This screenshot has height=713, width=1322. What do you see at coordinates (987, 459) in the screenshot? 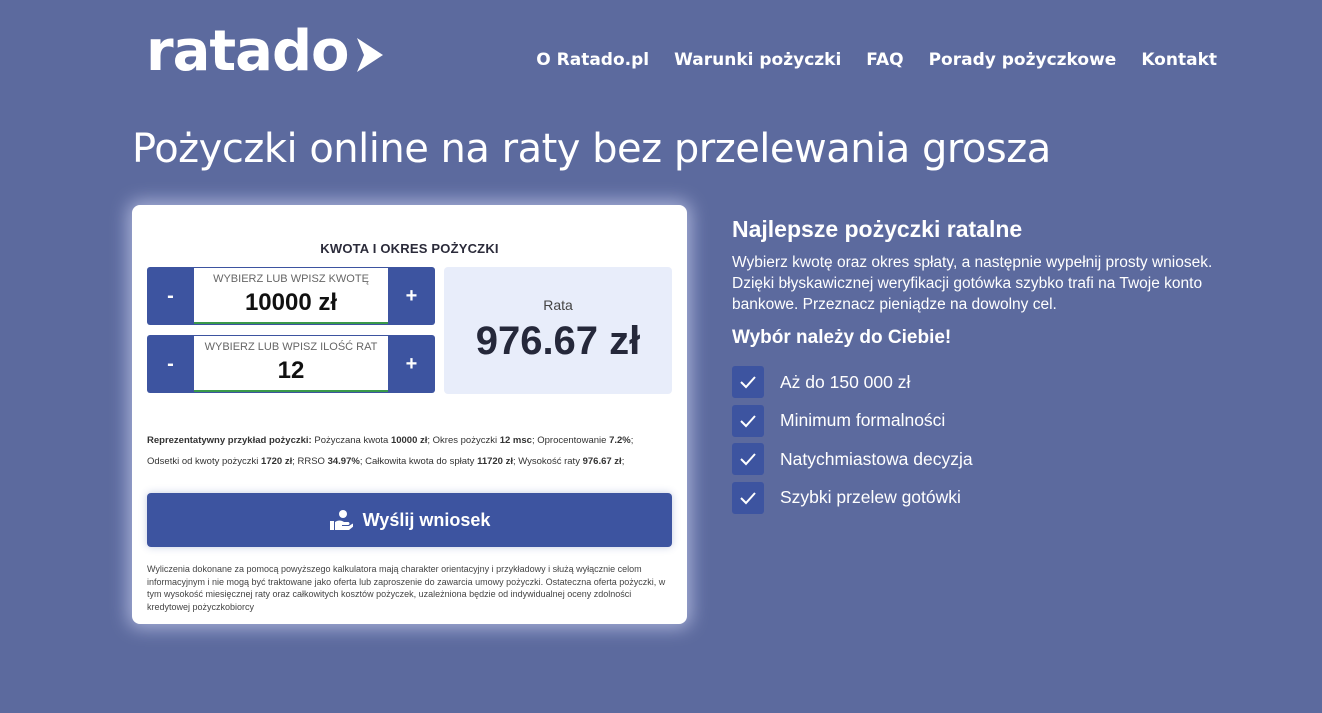
I see `list-item: Natychmiastowa decyzja` at bounding box center [987, 459].